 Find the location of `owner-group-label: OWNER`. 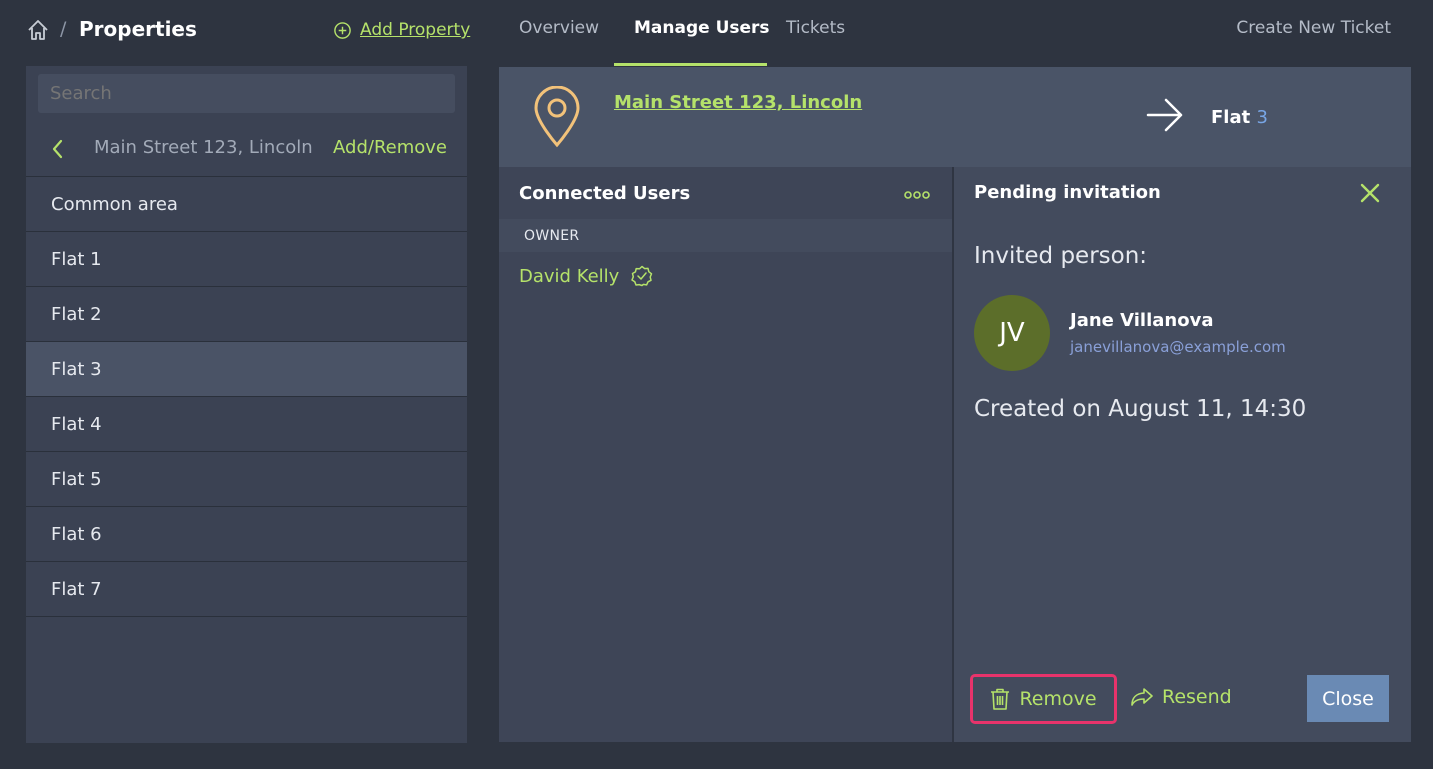

owner-group-label: OWNER is located at coordinates (725, 235).